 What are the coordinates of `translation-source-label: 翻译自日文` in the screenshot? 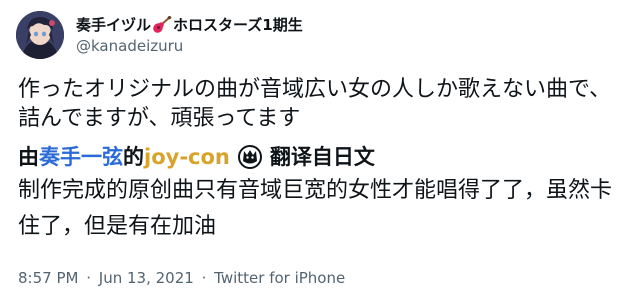 It's located at (322, 157).